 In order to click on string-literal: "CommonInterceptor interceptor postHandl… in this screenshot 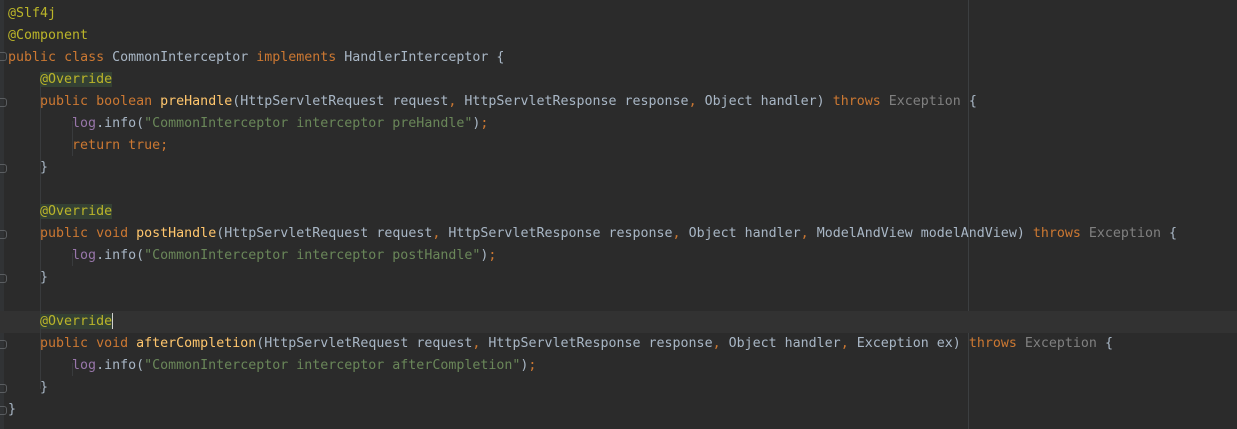, I will do `click(312, 255)`.